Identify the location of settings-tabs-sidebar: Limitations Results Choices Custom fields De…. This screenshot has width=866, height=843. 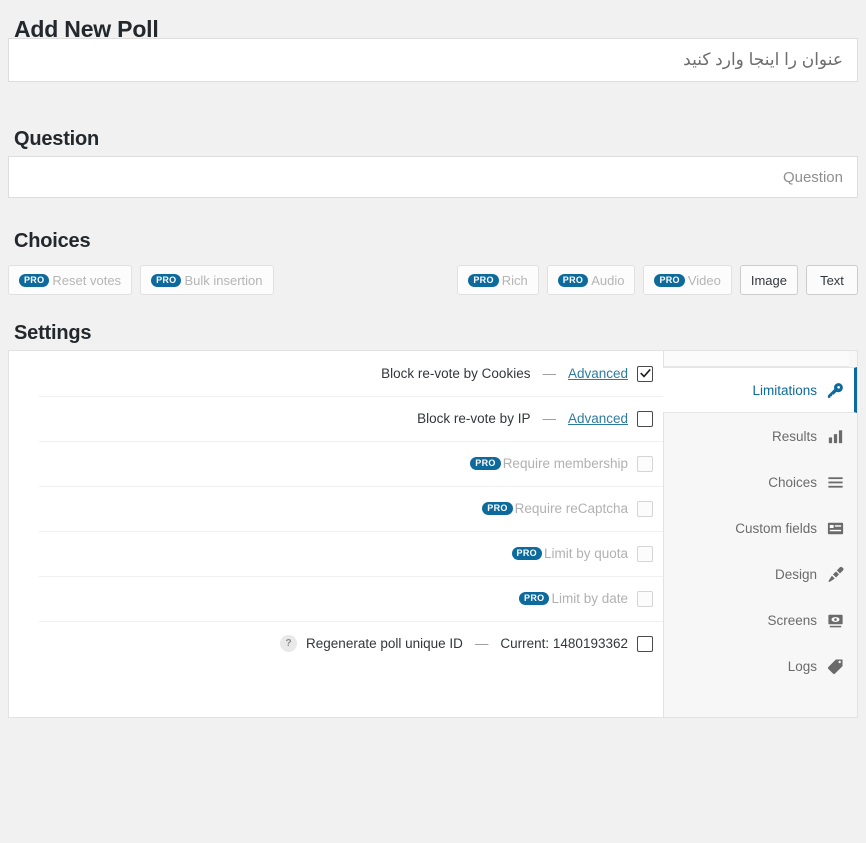
(760, 534).